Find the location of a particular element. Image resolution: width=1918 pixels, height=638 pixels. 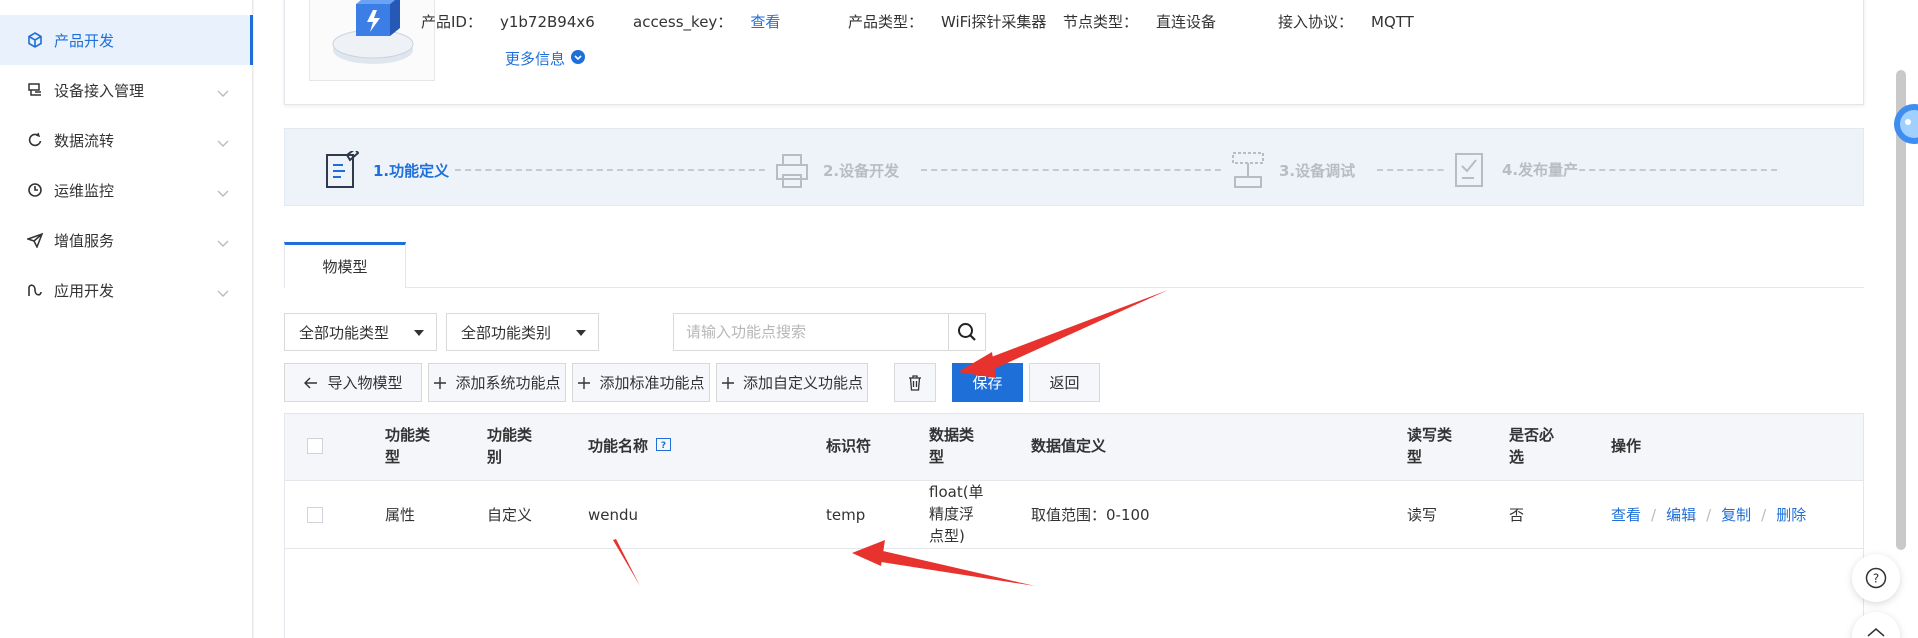

cell-func-category: 自定义 is located at coordinates (510, 515).